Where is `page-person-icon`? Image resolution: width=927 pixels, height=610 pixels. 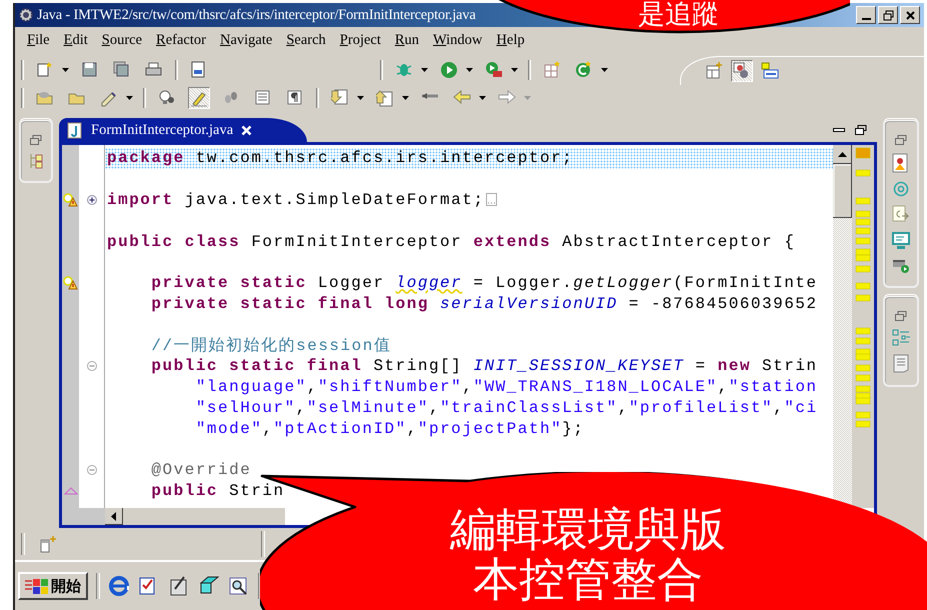 page-person-icon is located at coordinates (901, 163).